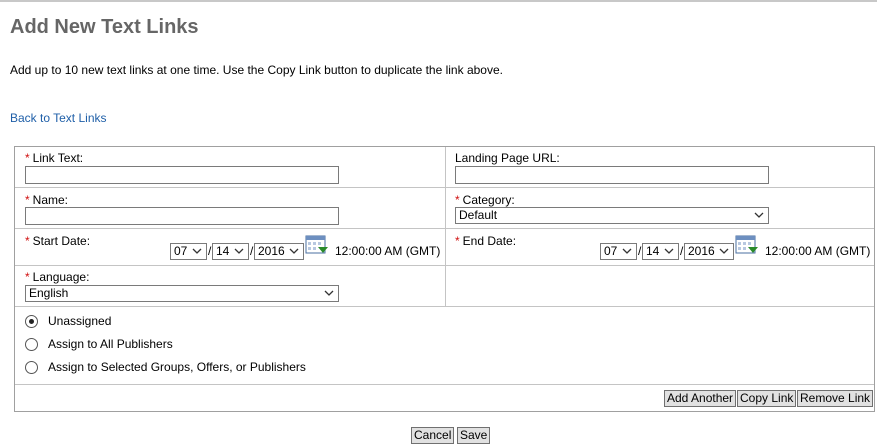 This screenshot has width=877, height=446. Describe the element at coordinates (104, 27) in the screenshot. I see `page-title: Add New Text Links` at that location.